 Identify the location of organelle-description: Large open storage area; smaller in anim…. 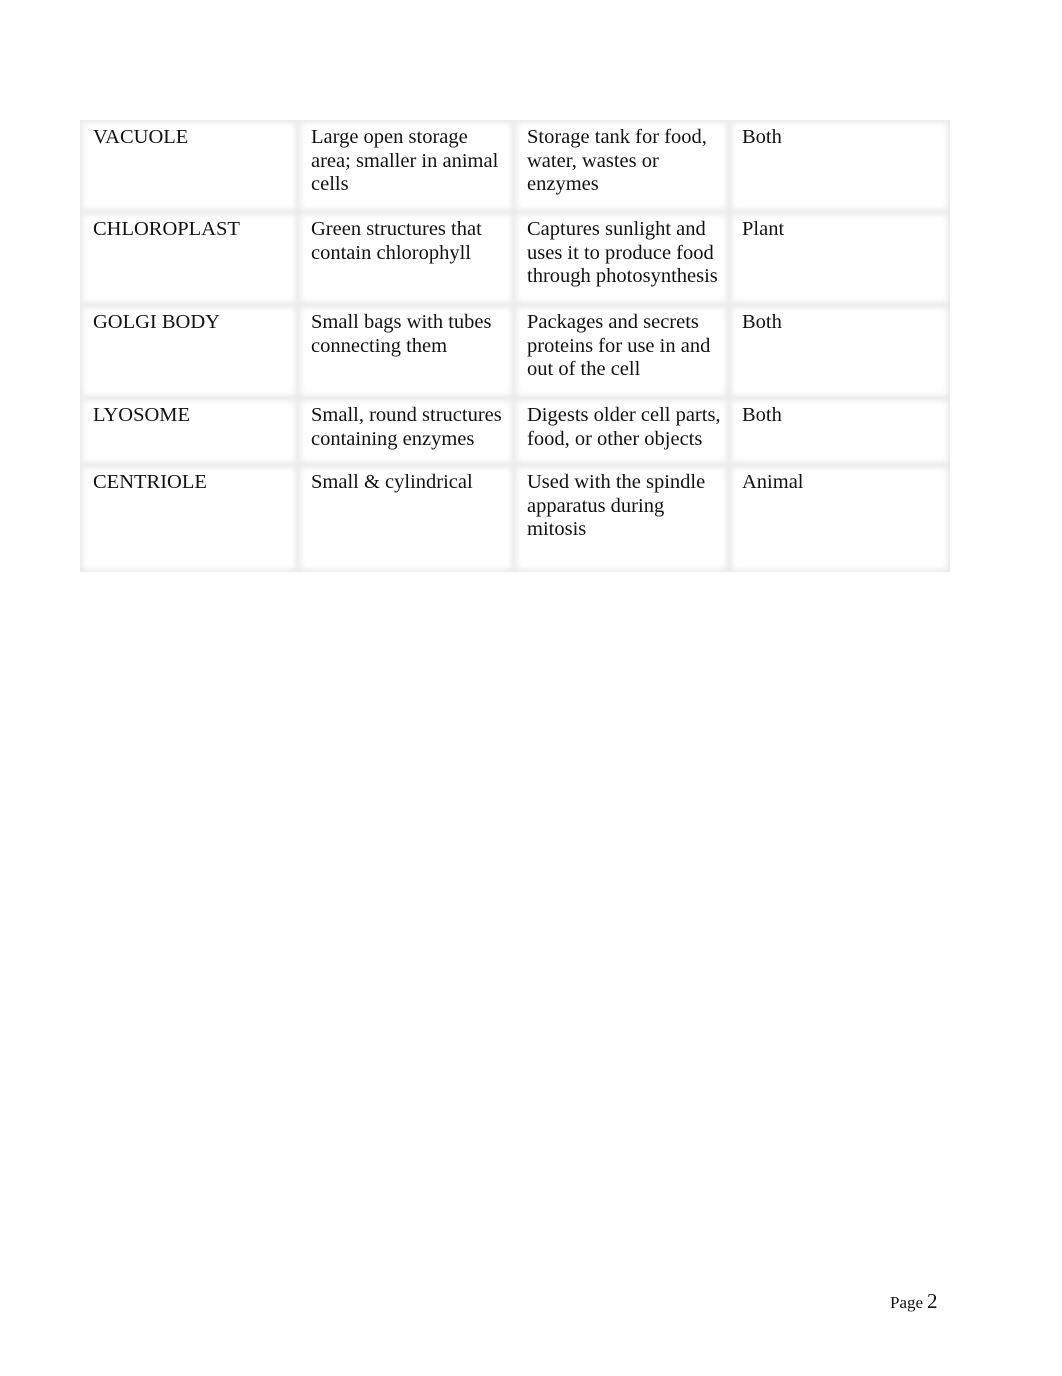
(406, 166).